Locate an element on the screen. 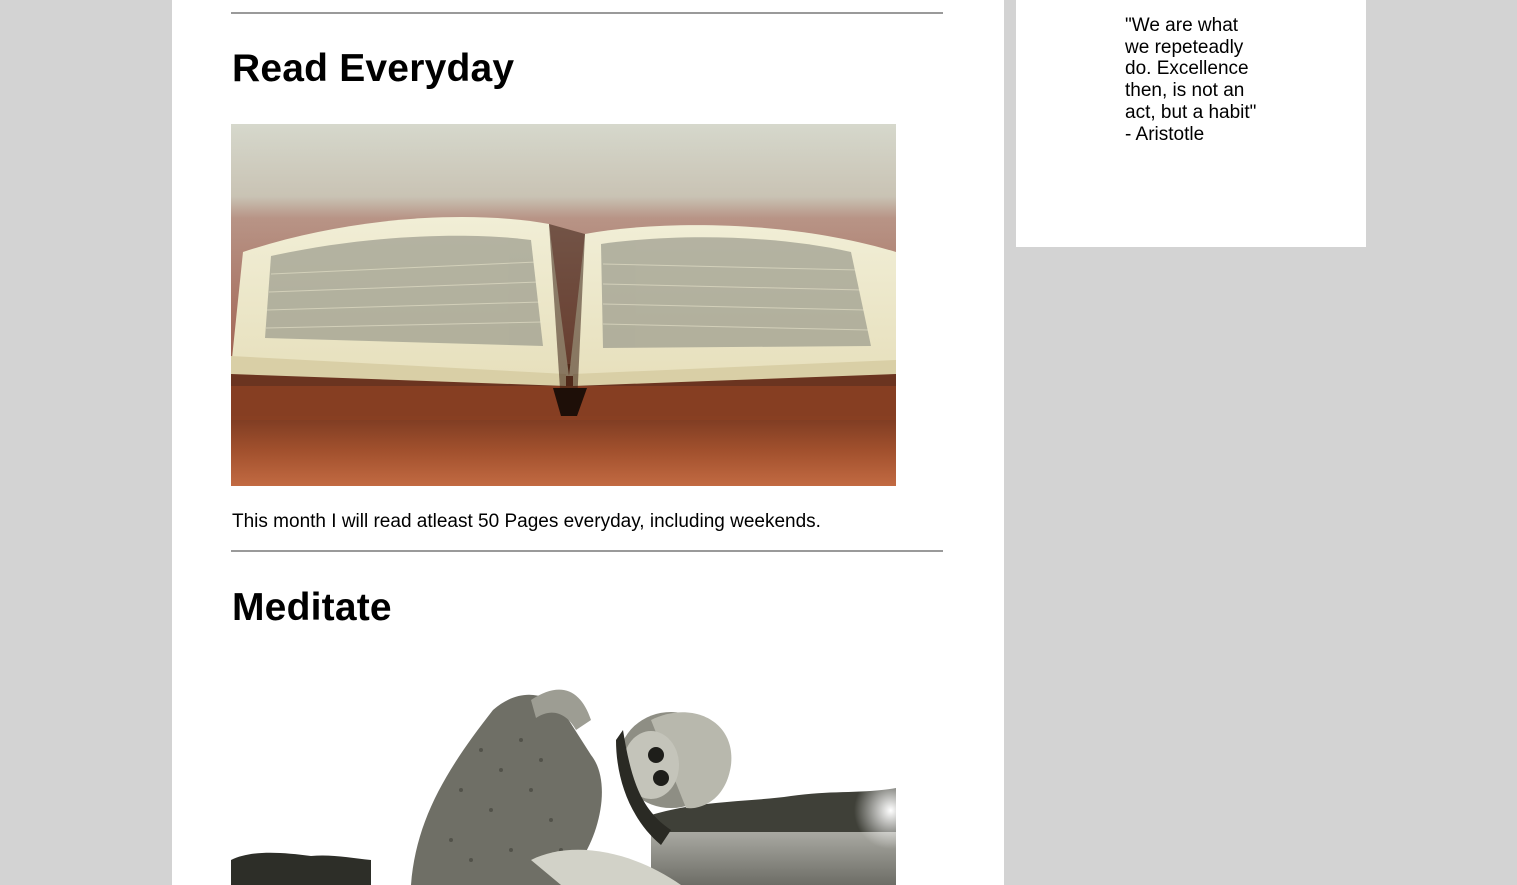 Image resolution: width=1517 pixels, height=885 pixels. woman-meditating-photo is located at coordinates (563, 772).